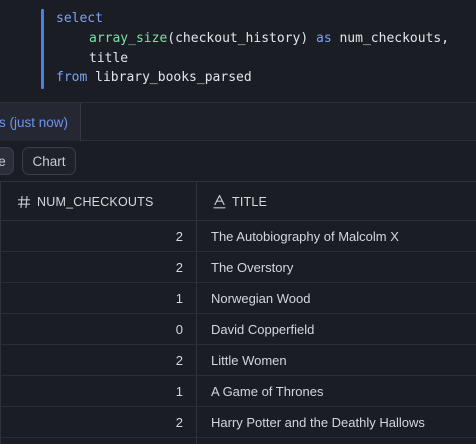 The height and width of the screenshot is (444, 476). Describe the element at coordinates (109, 58) in the screenshot. I see `code-line-title: title` at that location.